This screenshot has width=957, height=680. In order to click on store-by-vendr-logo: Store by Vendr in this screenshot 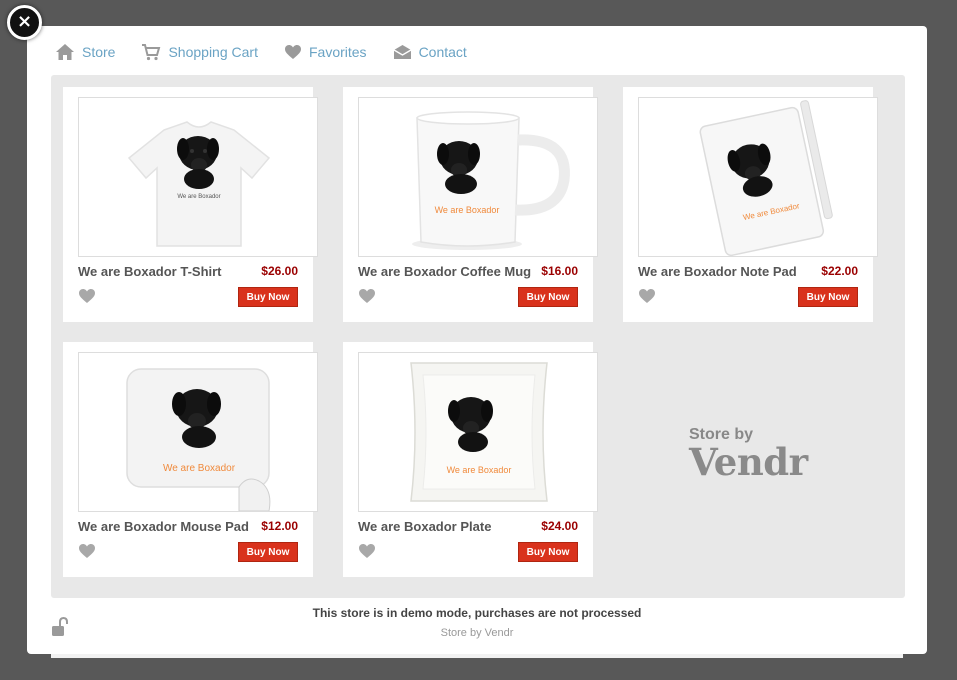, I will do `click(748, 455)`.